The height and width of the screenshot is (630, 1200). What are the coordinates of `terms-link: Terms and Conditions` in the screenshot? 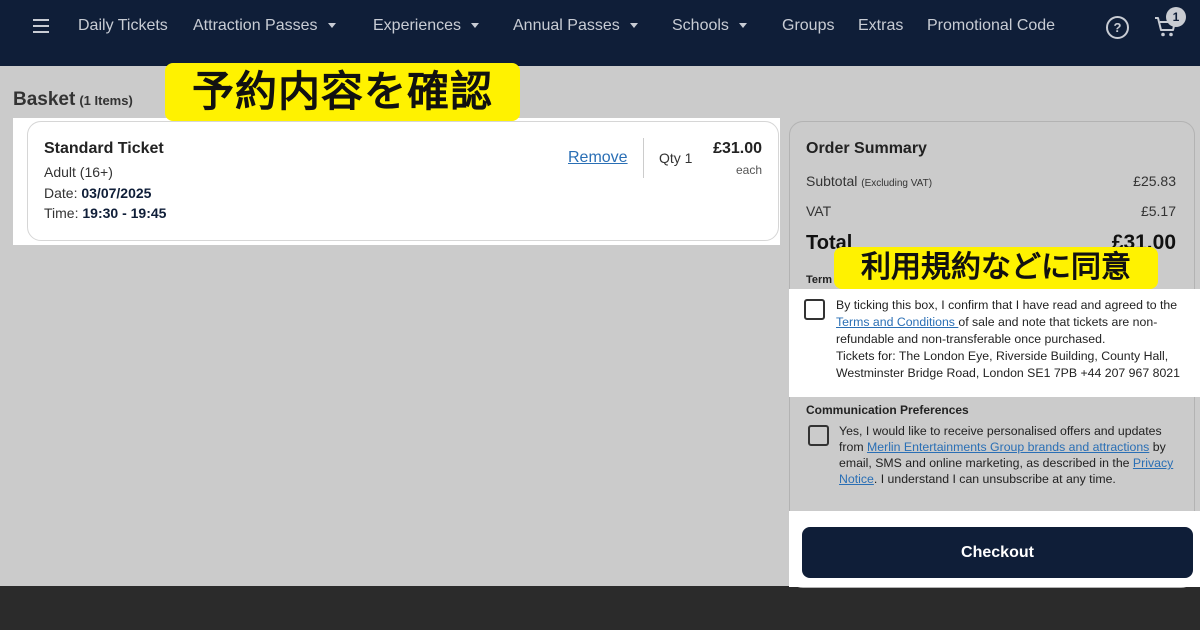 It's located at (897, 322).